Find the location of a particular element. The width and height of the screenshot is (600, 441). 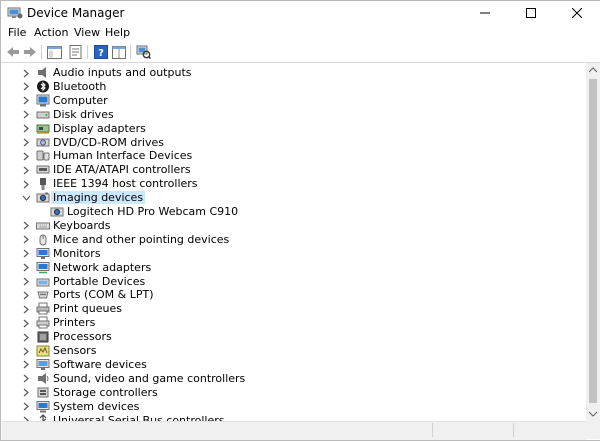

storage-controller-icon is located at coordinates (43, 392).